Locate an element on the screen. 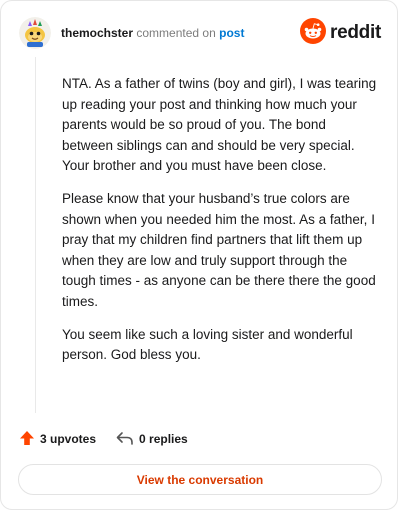  view-conversation-button: View the conversation is located at coordinates (200, 479).